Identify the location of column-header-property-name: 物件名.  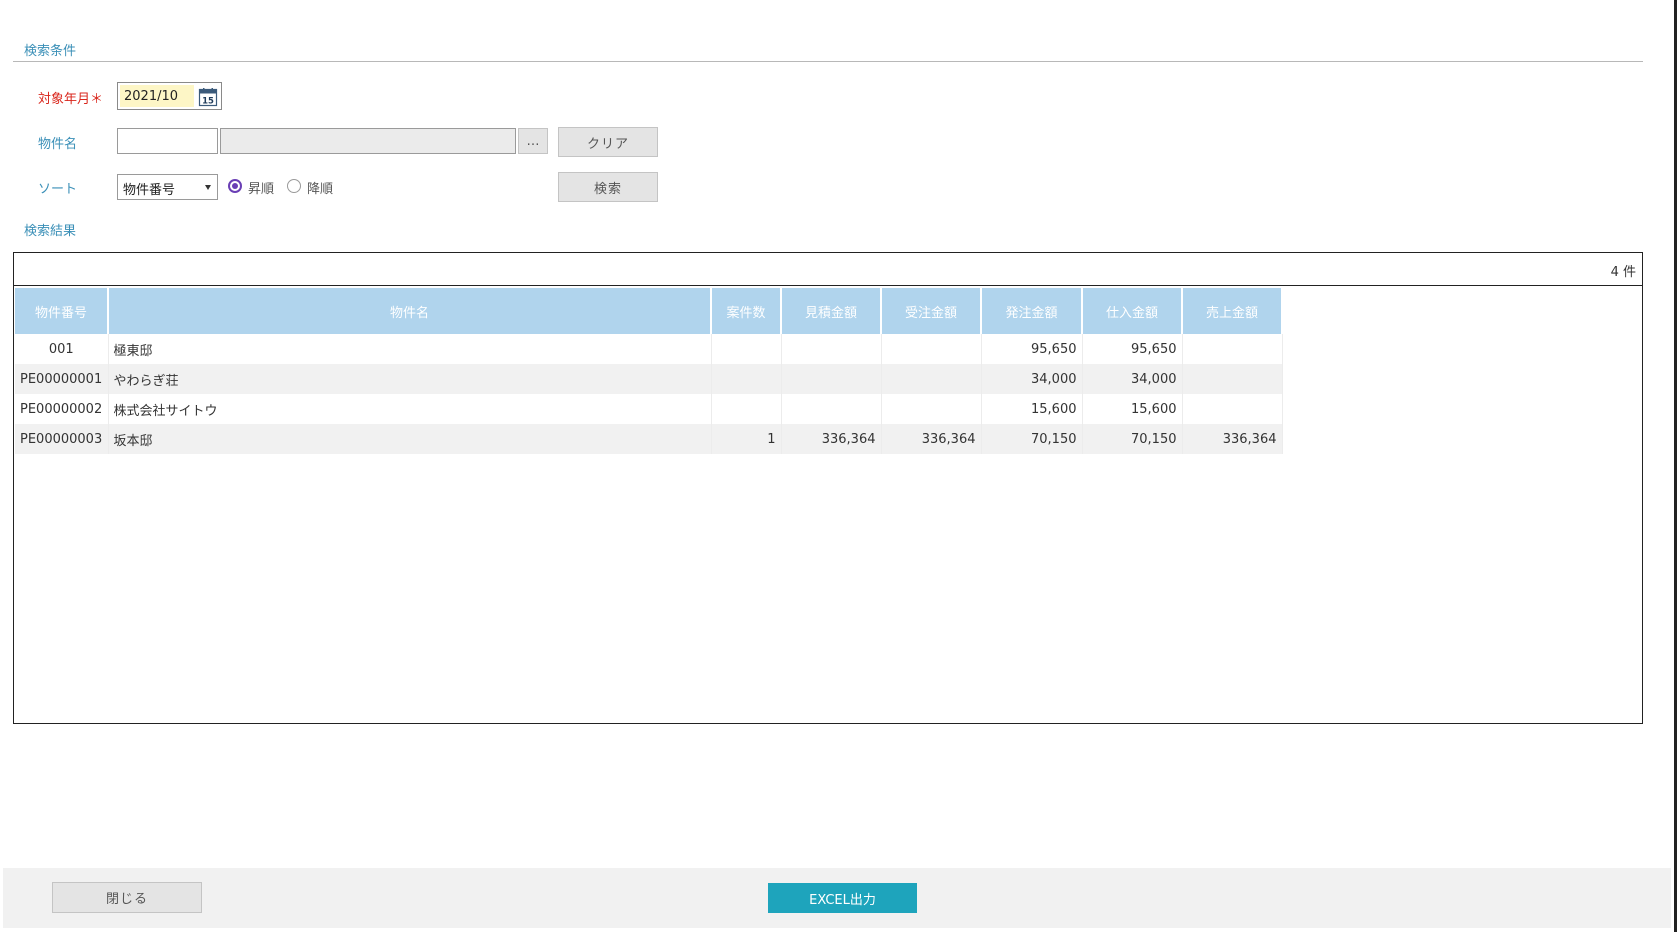
(410, 311).